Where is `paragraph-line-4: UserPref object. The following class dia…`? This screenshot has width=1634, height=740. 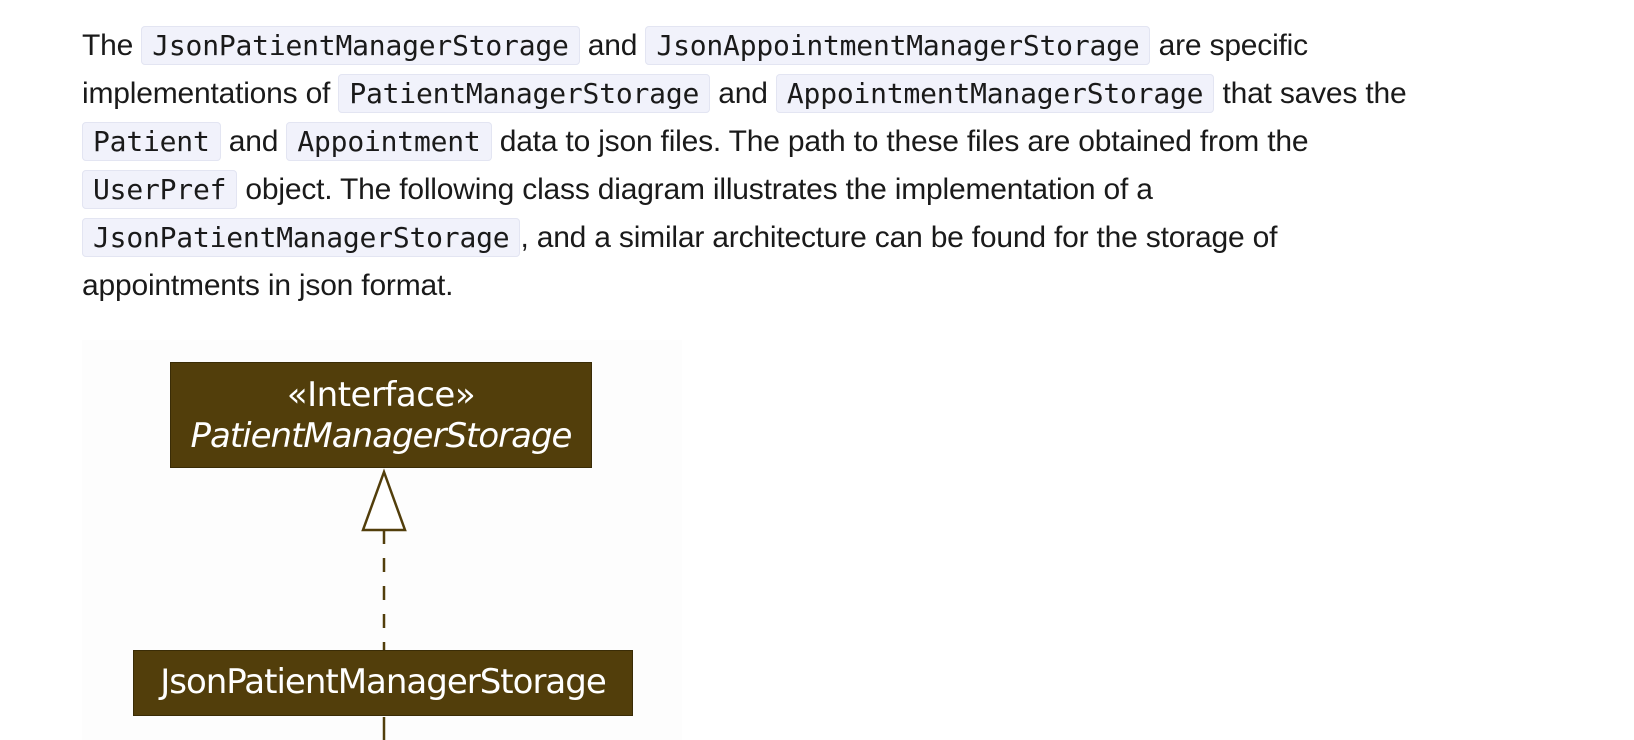
paragraph-line-4: UserPref object. The following class dia… is located at coordinates (852, 190).